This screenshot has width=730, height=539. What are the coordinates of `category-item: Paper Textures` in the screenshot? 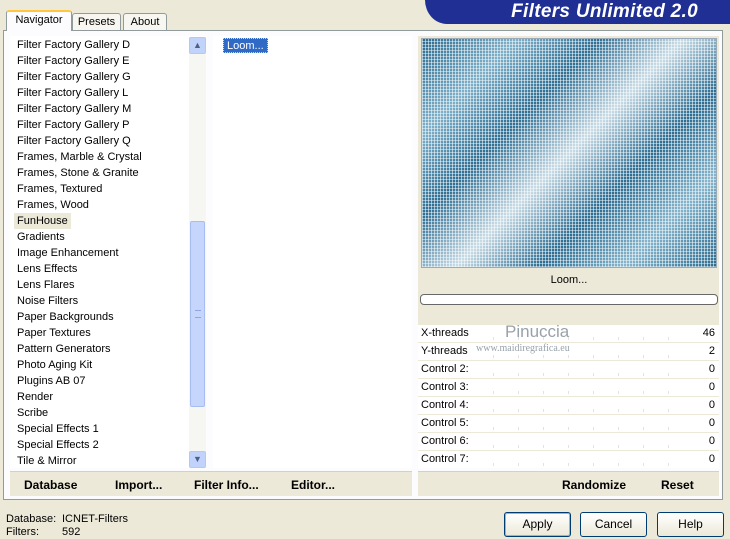 It's located at (54, 333).